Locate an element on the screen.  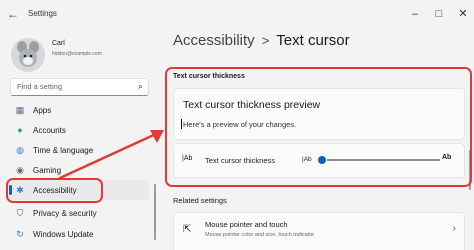
search-icon: ⌕ is located at coordinates (140, 86).